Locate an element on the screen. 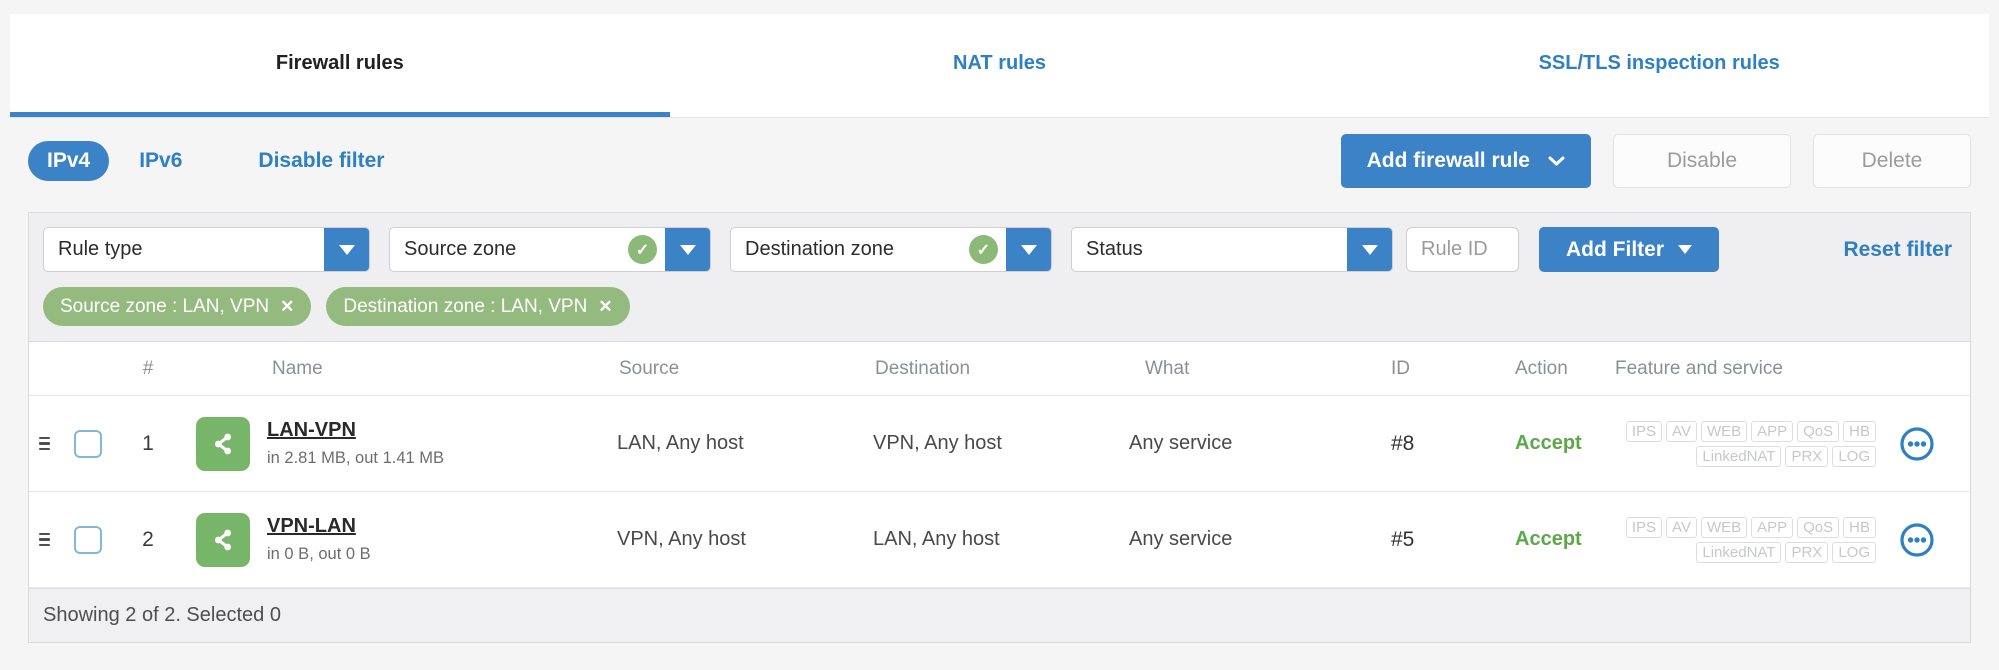 This screenshot has height=670, width=1999. chip-label: Source zone : LAN, VPN is located at coordinates (165, 306).